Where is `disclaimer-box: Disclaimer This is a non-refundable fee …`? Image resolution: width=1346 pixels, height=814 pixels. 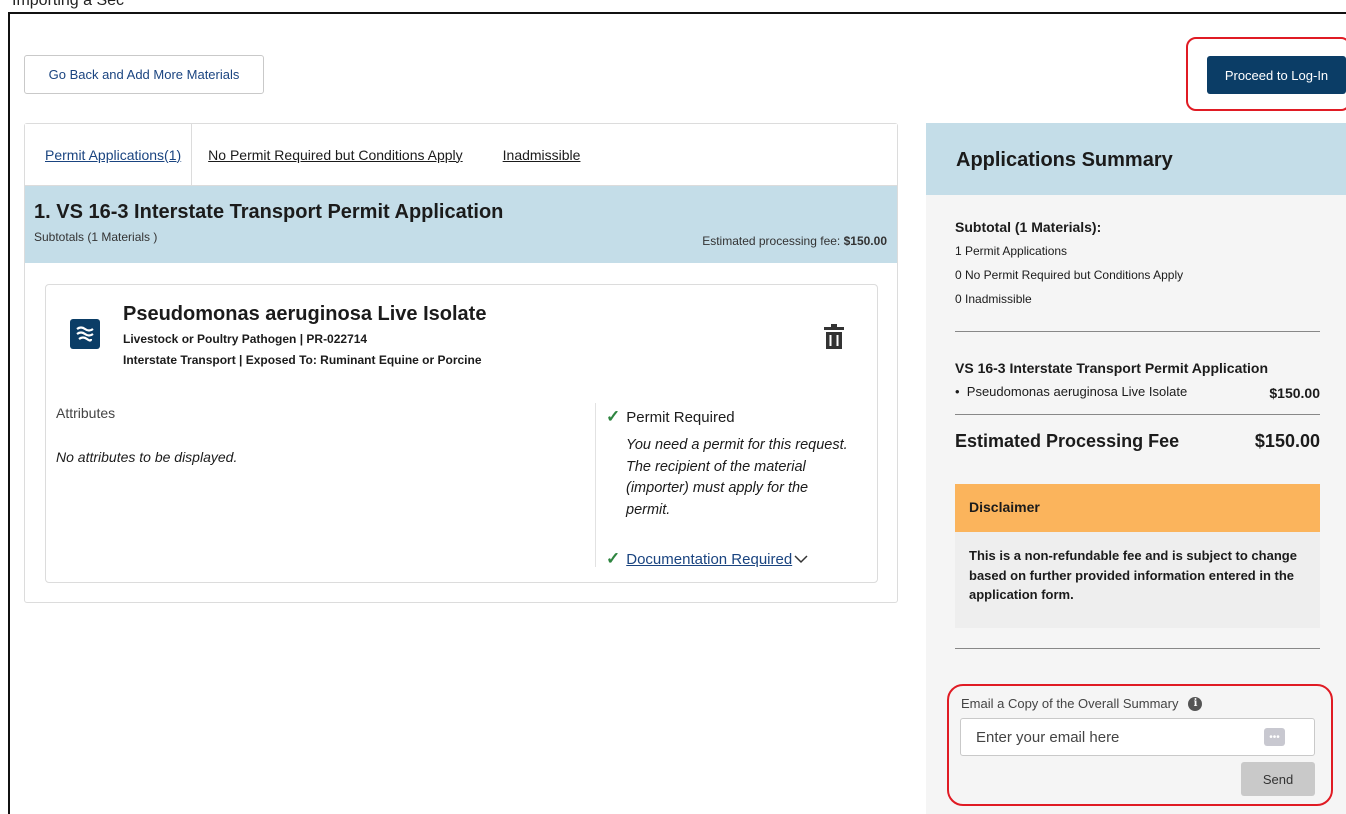
disclaimer-box: Disclaimer This is a non-refundable fee … is located at coordinates (1137, 556).